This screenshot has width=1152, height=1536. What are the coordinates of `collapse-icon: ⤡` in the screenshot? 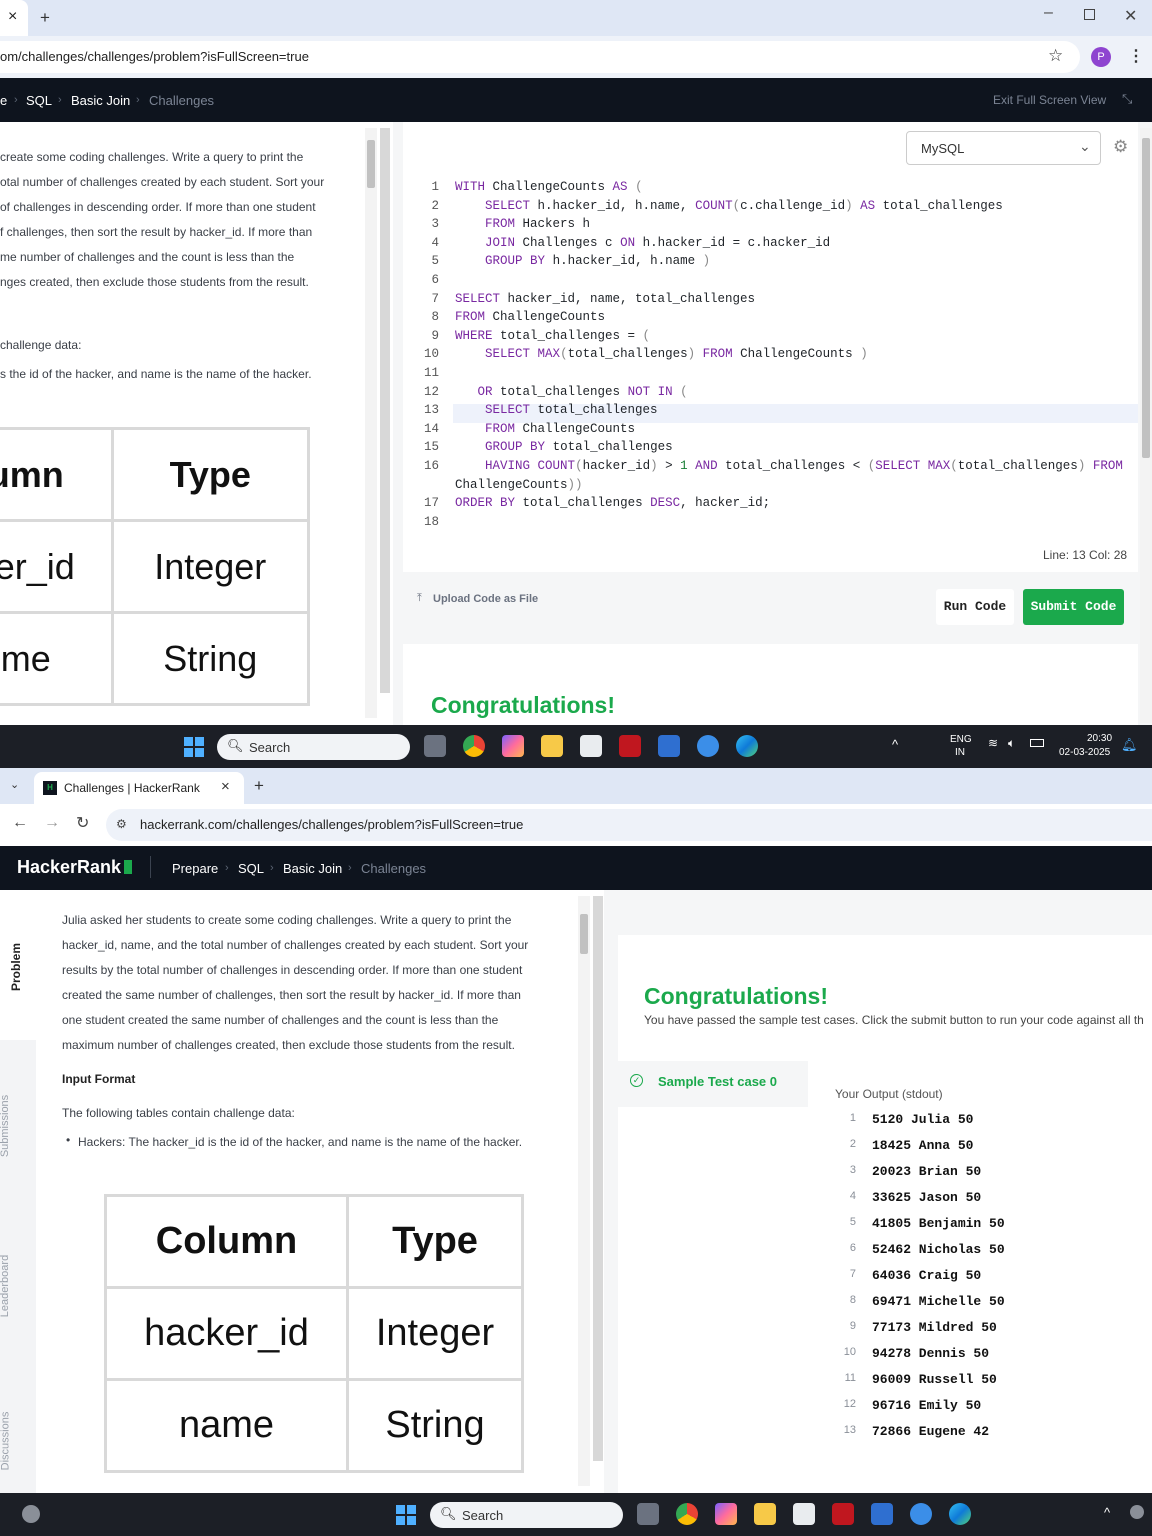 It's located at (1127, 99).